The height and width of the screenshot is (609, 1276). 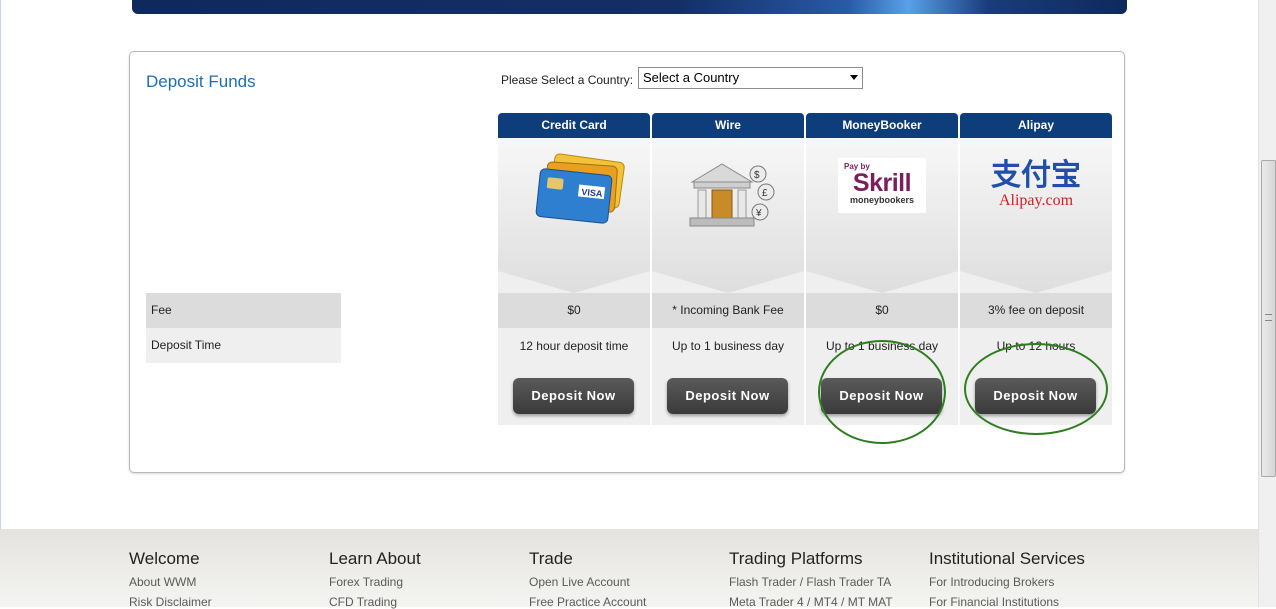 I want to click on footer-link: For Introducing Brokers, so click(x=1007, y=582).